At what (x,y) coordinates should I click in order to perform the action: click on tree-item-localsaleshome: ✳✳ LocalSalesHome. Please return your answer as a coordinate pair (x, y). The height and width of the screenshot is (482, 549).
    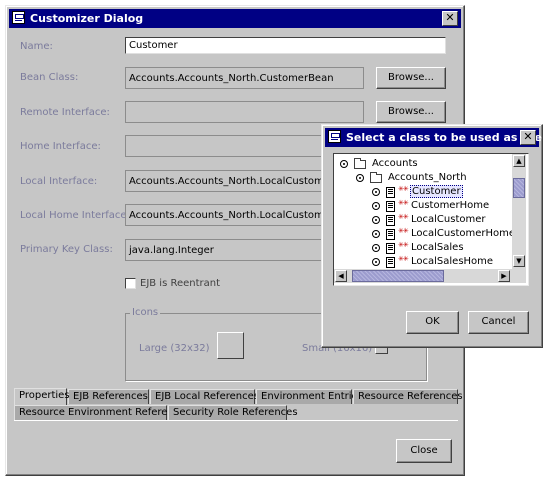
    Looking at the image, I should click on (442, 262).